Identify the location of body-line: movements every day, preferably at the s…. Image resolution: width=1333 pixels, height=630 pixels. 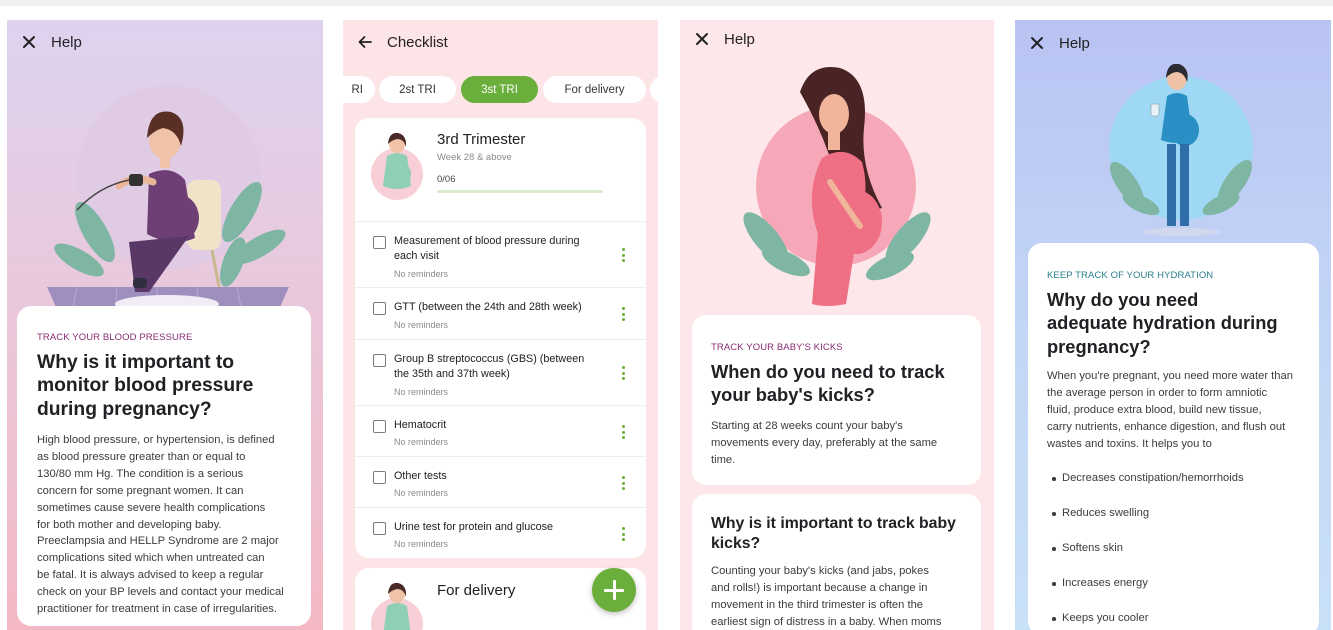
(824, 442).